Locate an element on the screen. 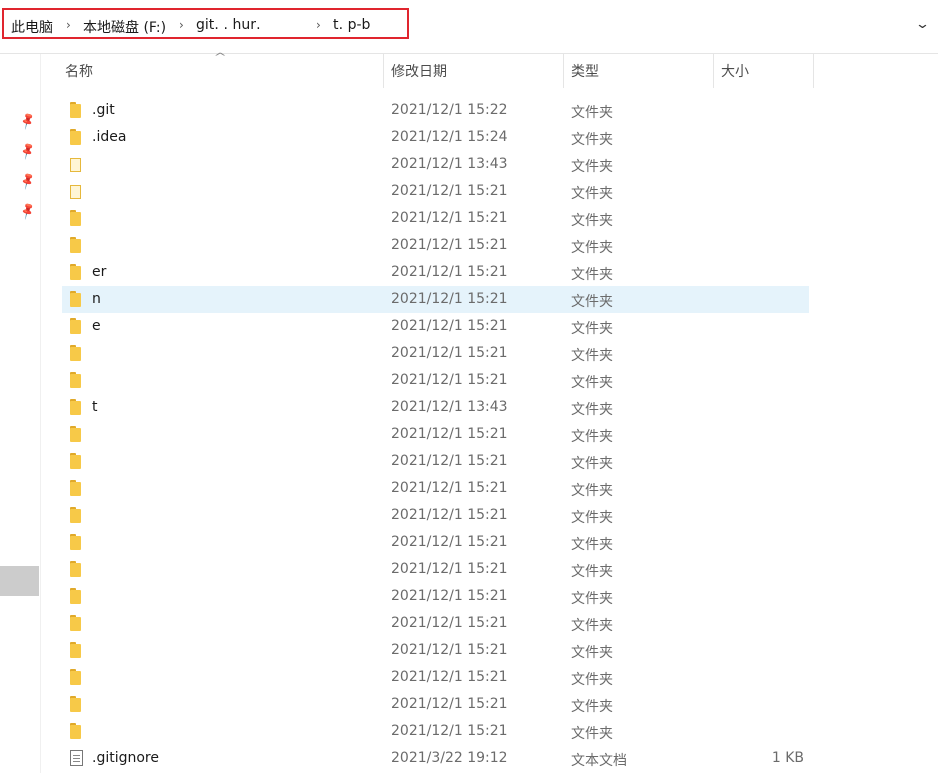 The height and width of the screenshot is (773, 938). breadcrumb-git-folder: git․ ․ hur․ is located at coordinates (228, 25).